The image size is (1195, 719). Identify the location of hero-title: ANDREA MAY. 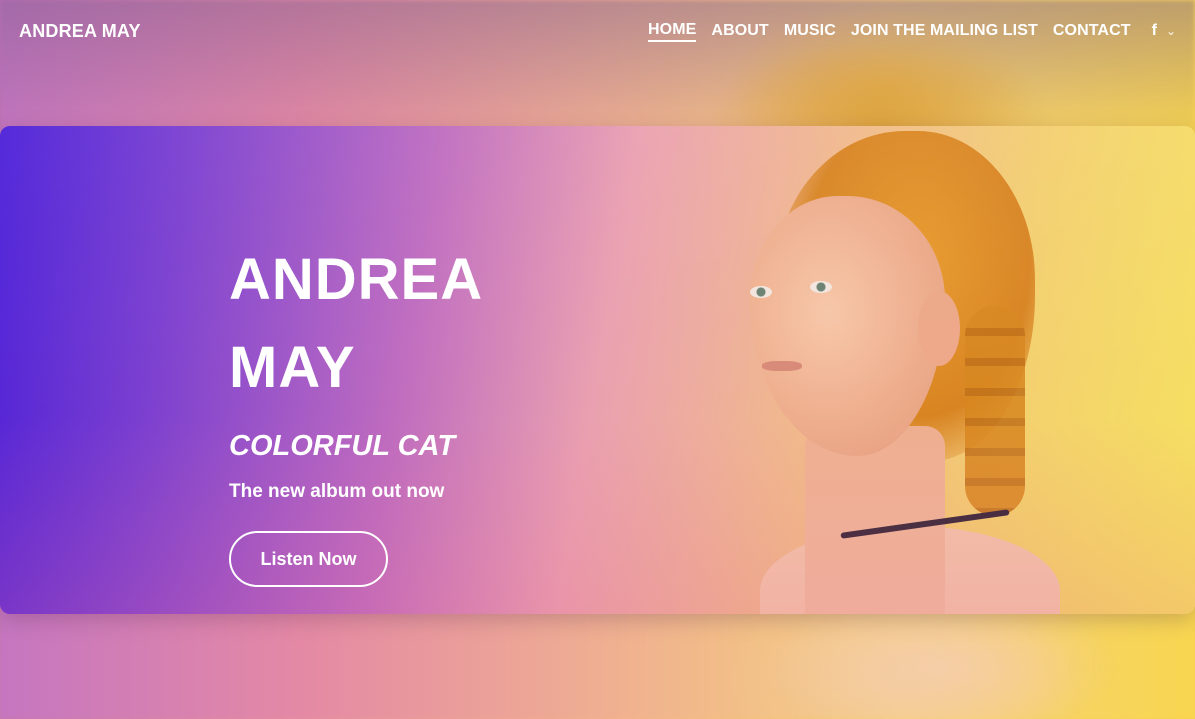
(379, 324).